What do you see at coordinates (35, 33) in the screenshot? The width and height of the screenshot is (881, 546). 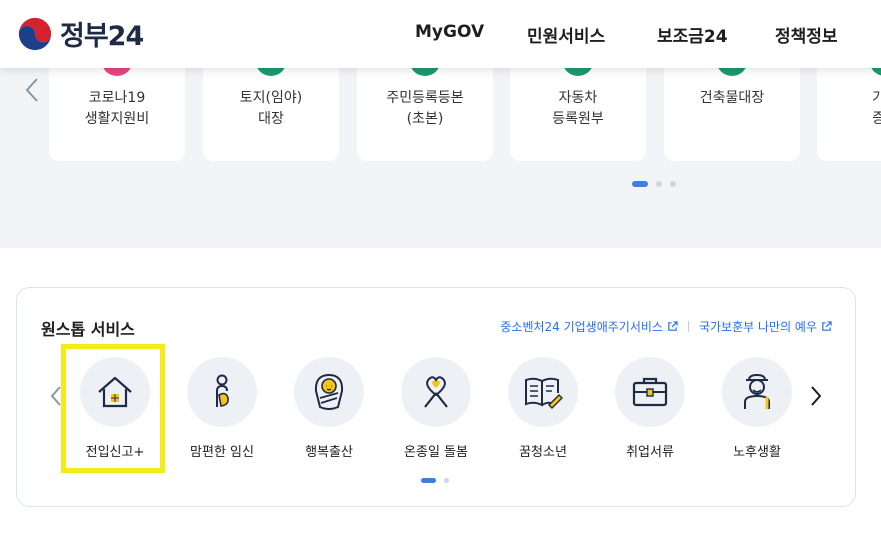 I see `taegeuk-logo-icon` at bounding box center [35, 33].